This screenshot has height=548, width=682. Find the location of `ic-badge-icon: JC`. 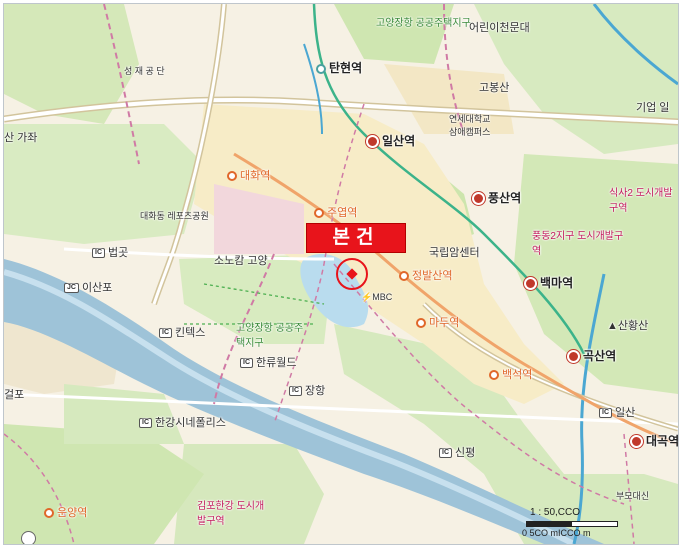

ic-badge-icon: JC is located at coordinates (71, 288).